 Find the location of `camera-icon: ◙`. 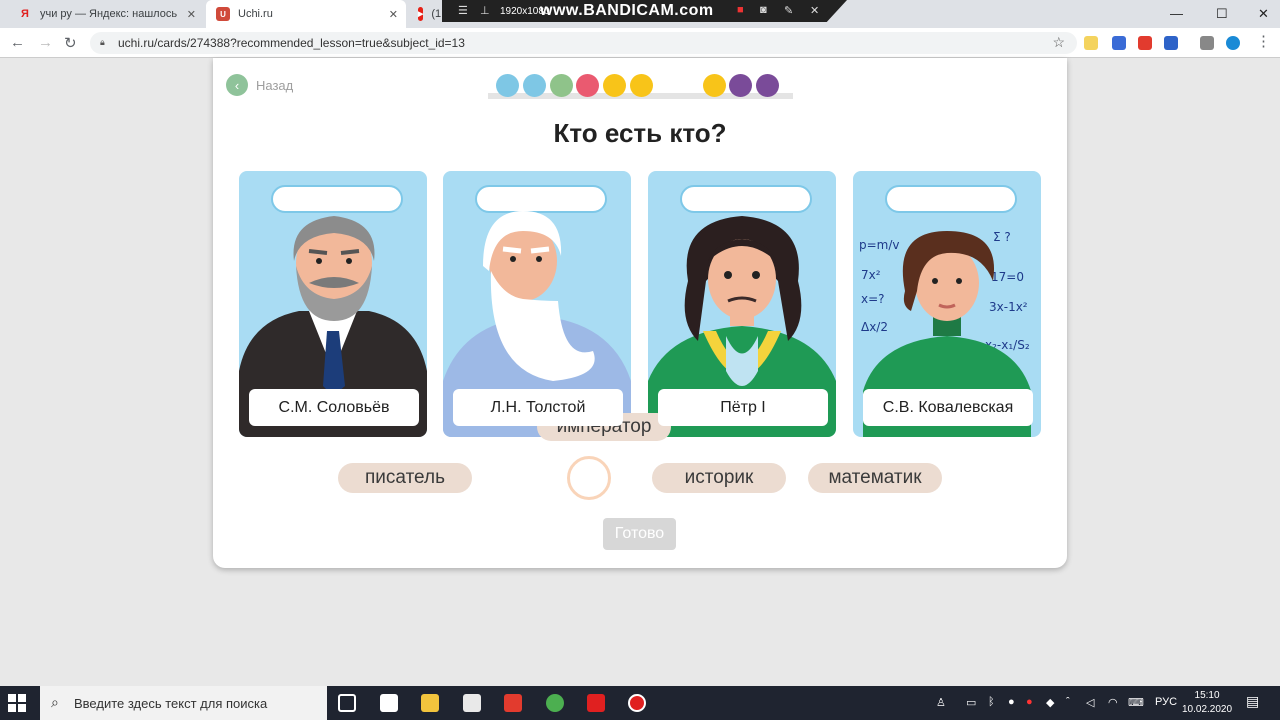

camera-icon: ◙ is located at coordinates (763, 10).